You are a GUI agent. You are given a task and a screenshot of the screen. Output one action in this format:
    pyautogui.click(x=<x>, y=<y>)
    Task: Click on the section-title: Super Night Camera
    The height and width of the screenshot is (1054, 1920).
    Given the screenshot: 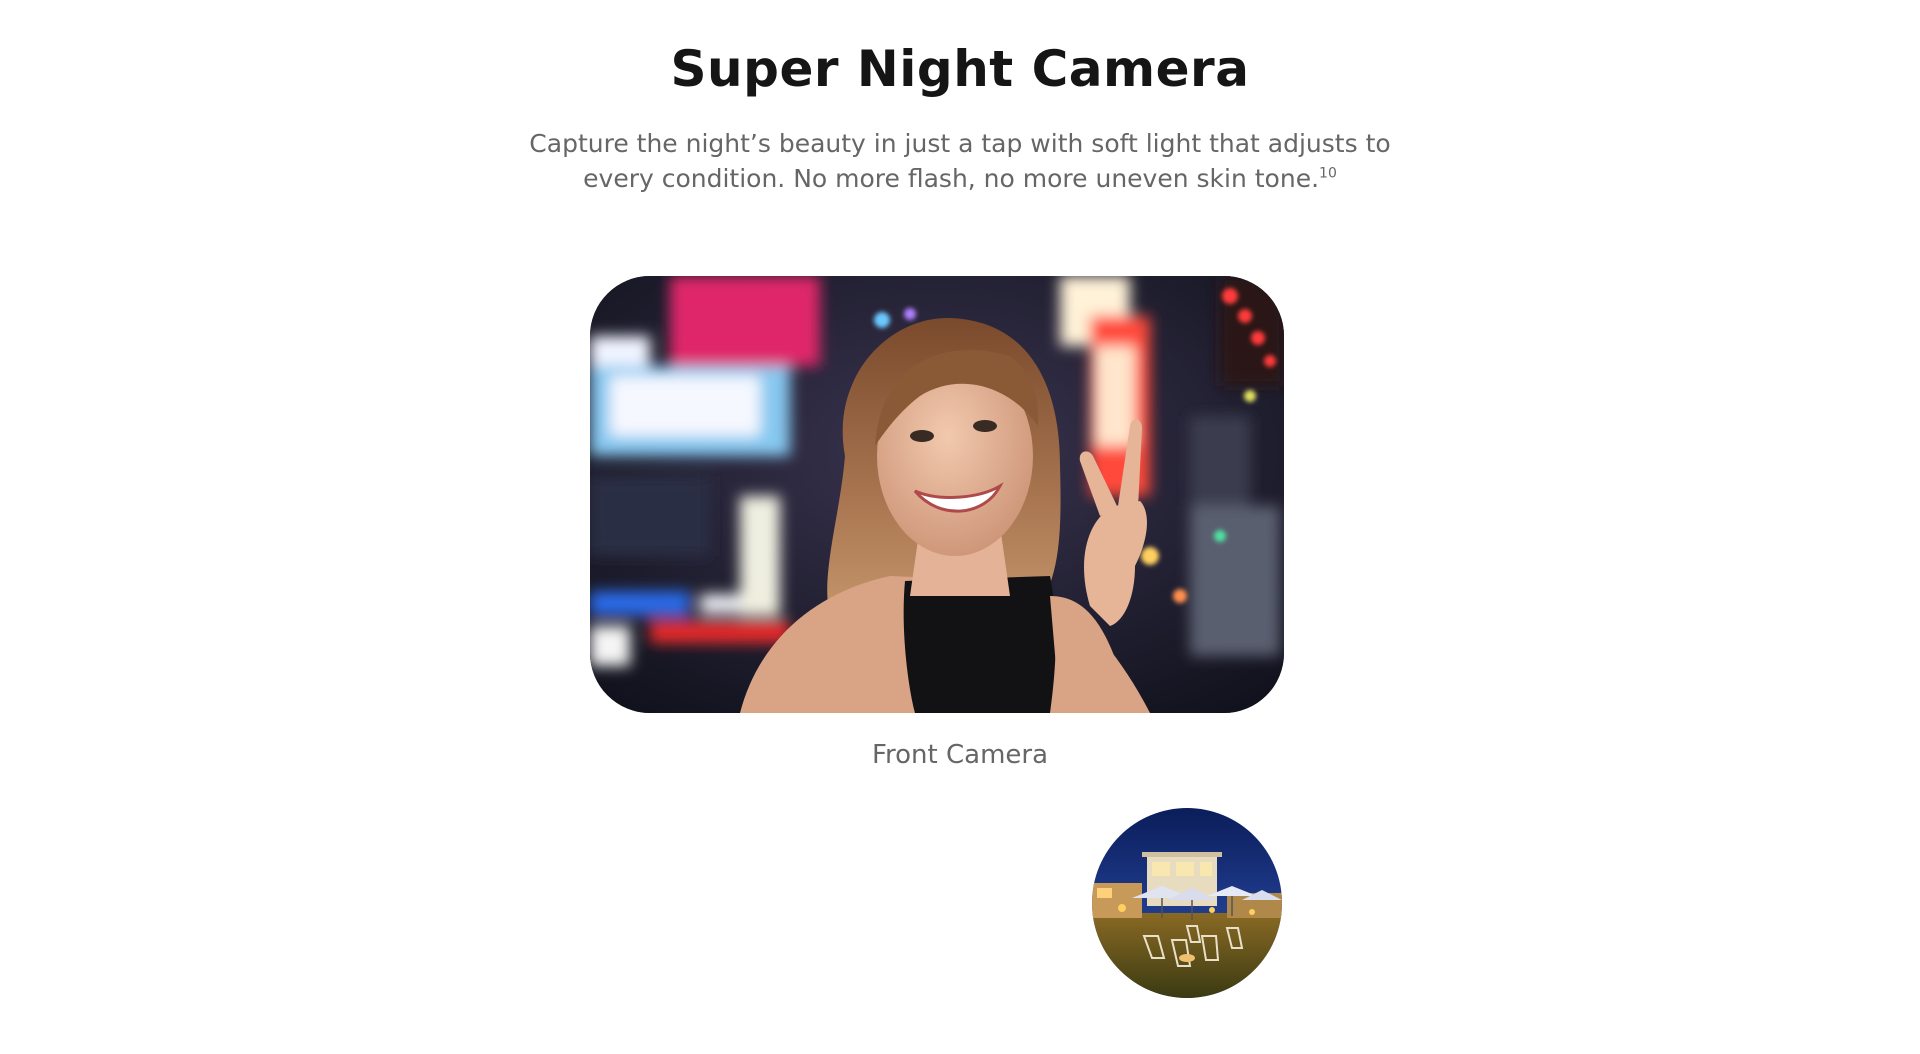 What is the action you would take?
    pyautogui.click(x=960, y=69)
    